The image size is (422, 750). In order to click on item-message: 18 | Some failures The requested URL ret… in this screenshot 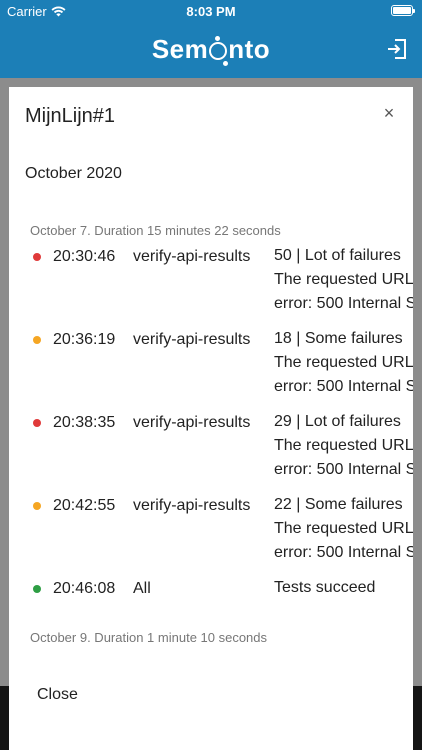, I will do `click(343, 363)`.